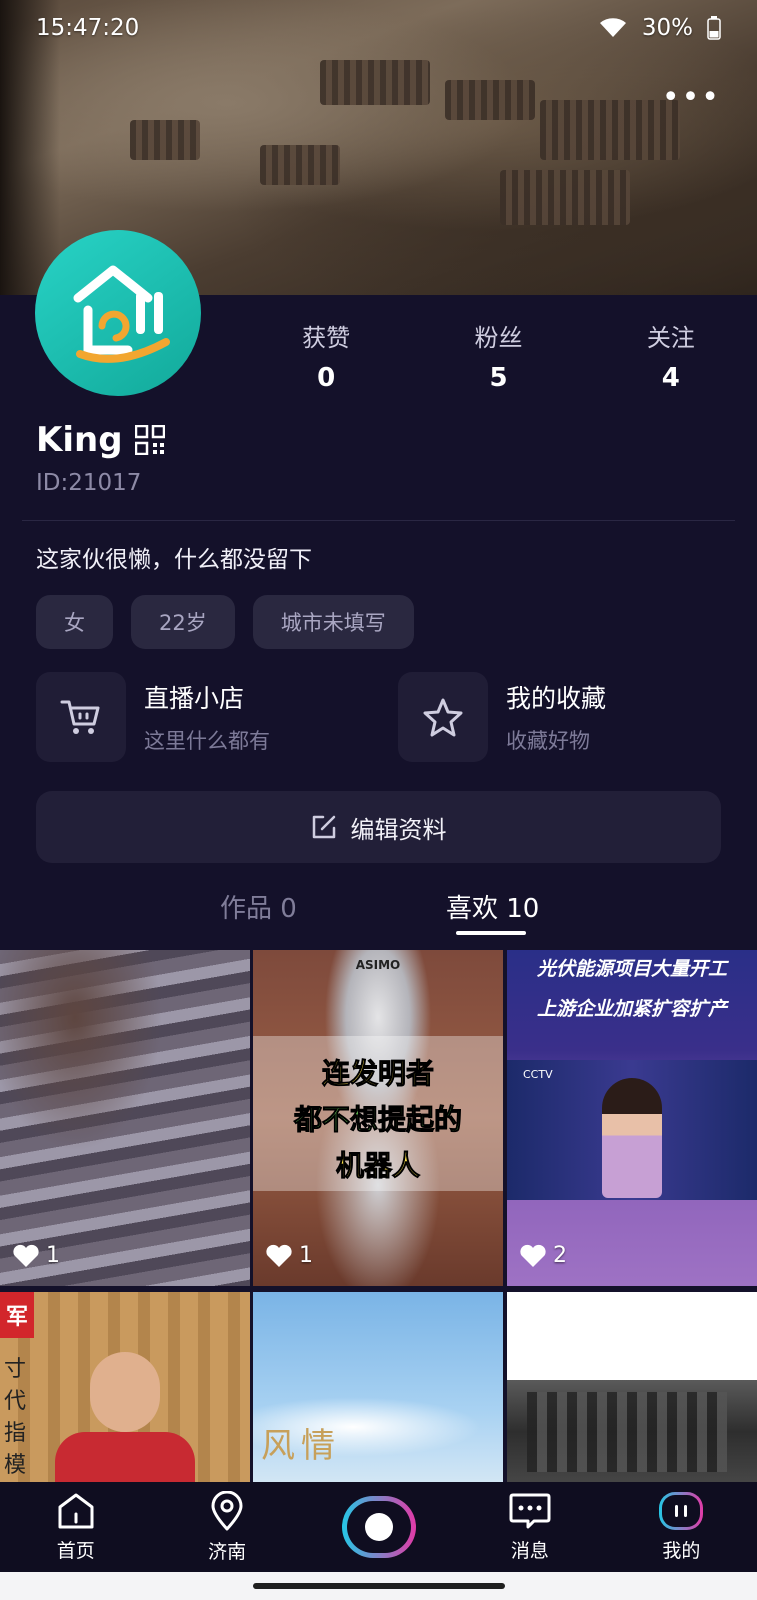 Image resolution: width=757 pixels, height=1600 pixels. Describe the element at coordinates (681, 1550) in the screenshot. I see `nav-label: 我的` at that location.